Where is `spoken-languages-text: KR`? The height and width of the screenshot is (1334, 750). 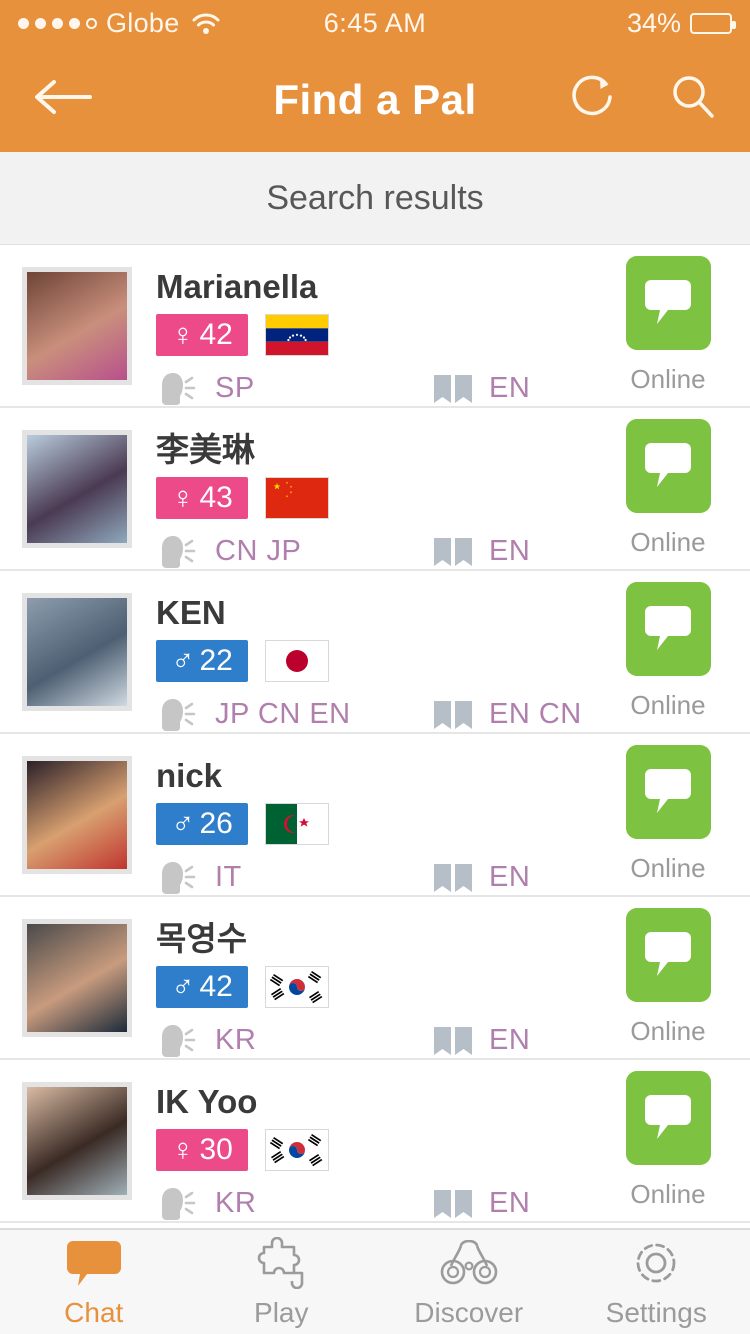
spoken-languages-text: KR is located at coordinates (236, 1040).